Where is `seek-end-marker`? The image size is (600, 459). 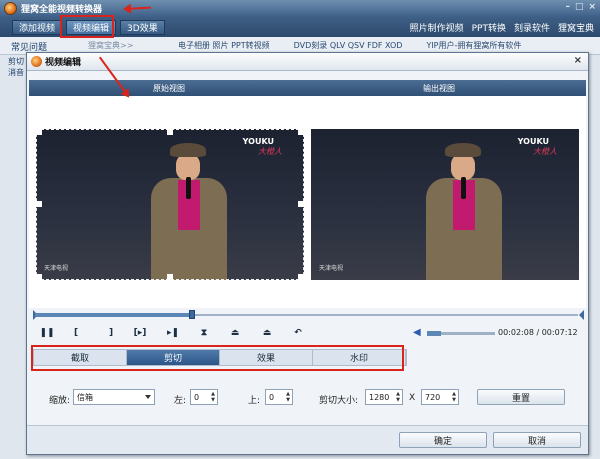 seek-end-marker is located at coordinates (581, 315).